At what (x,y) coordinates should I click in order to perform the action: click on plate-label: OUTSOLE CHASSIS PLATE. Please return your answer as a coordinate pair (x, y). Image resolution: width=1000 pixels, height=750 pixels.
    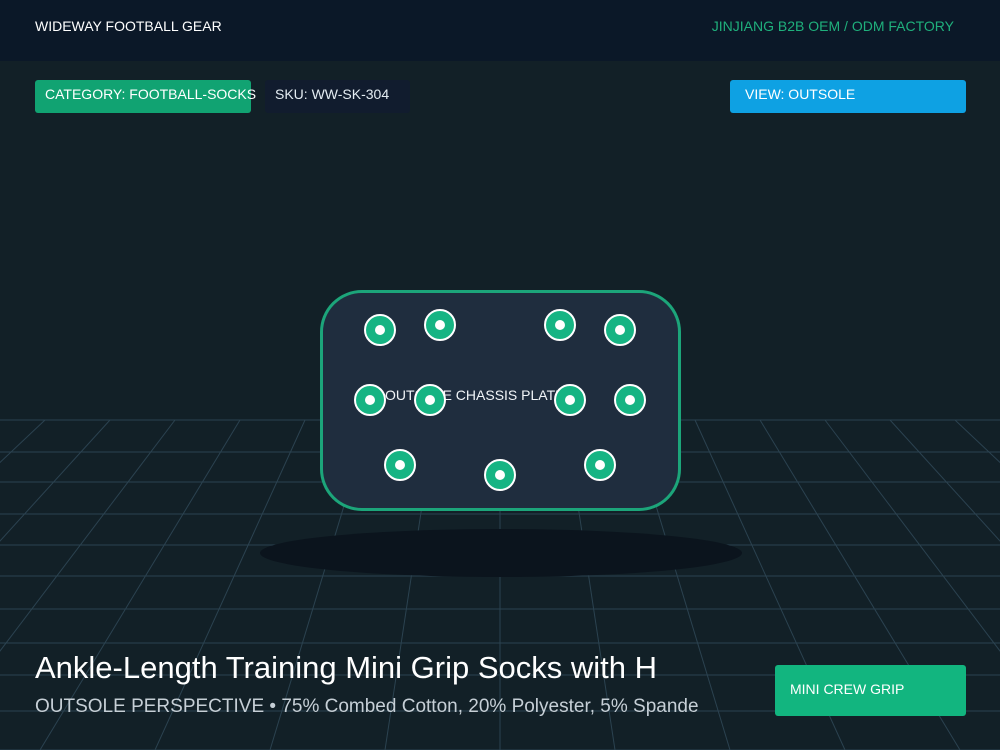
    Looking at the image, I should click on (475, 395).